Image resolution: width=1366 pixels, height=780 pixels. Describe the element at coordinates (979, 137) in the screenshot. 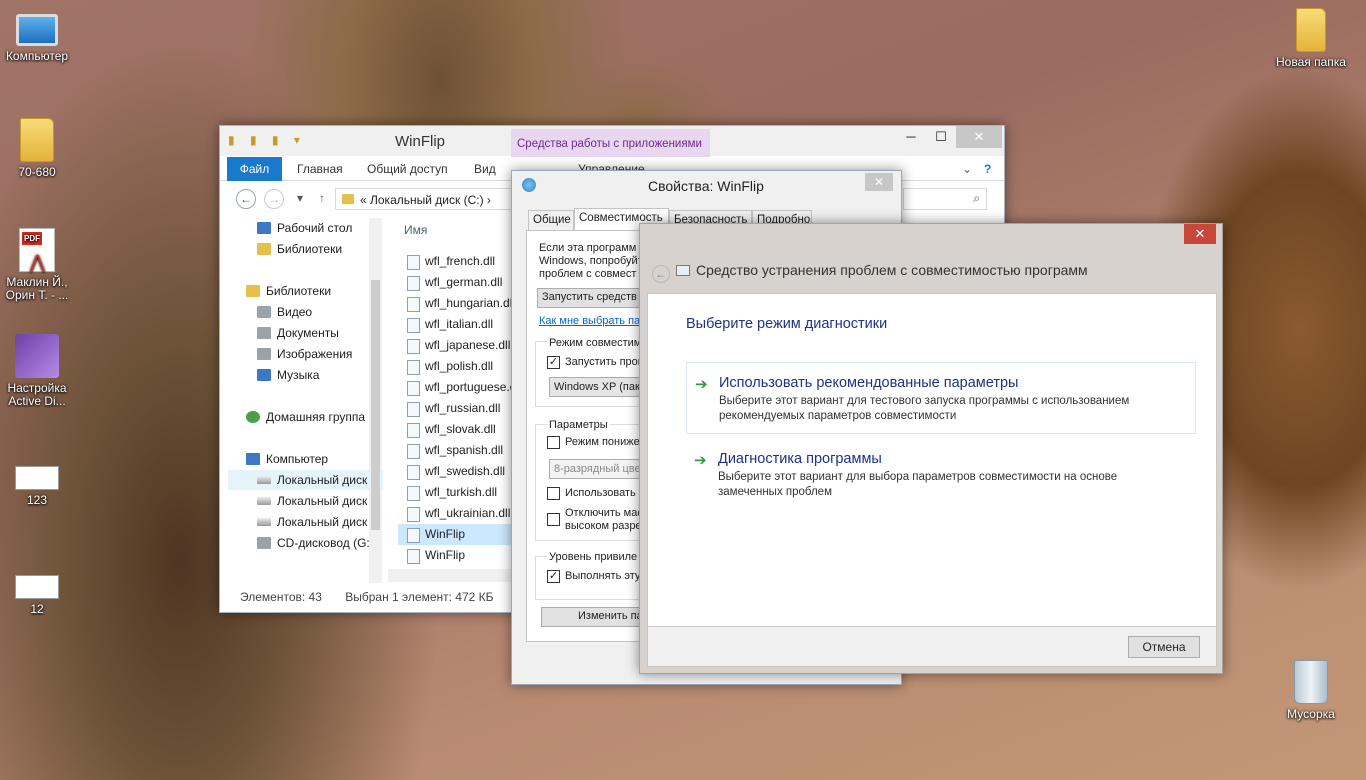

I see `close-button: ✕` at that location.